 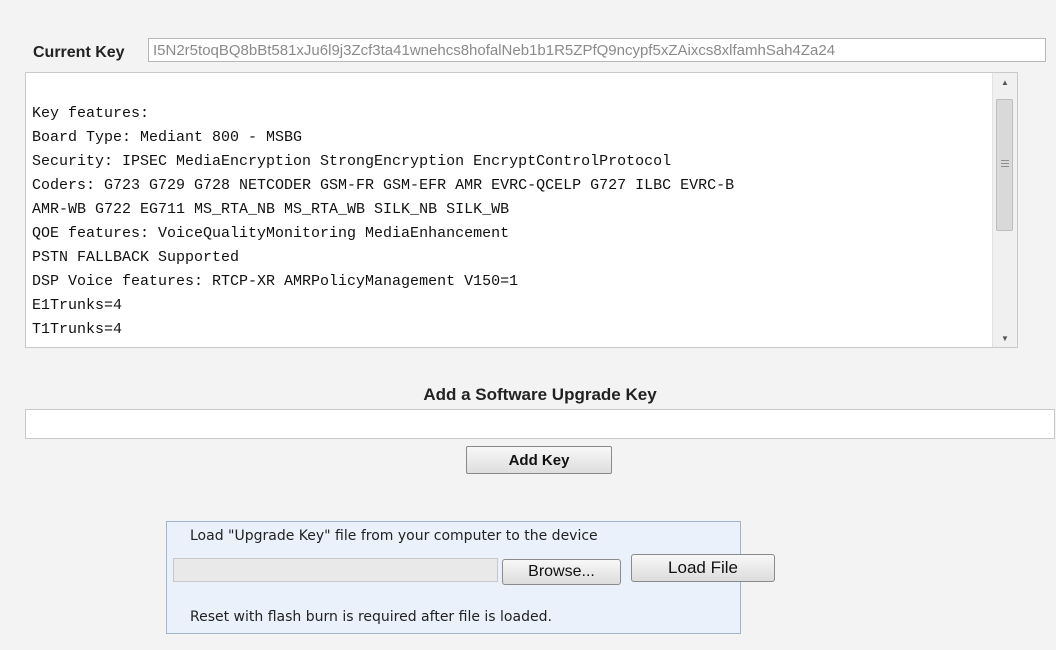 What do you see at coordinates (540, 424) in the screenshot?
I see `upgrade-key-input` at bounding box center [540, 424].